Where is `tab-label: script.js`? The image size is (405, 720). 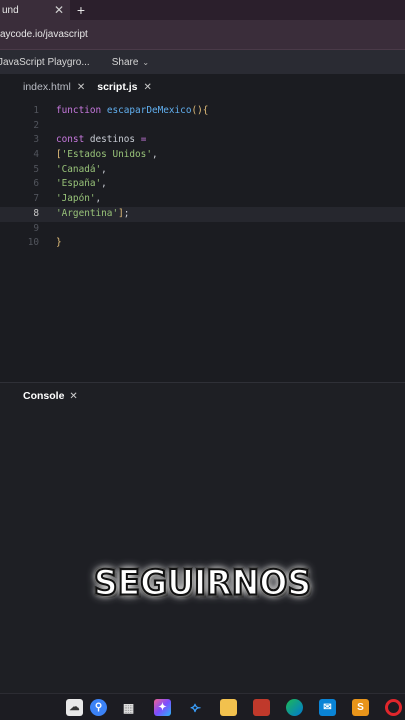 tab-label: script.js is located at coordinates (117, 87).